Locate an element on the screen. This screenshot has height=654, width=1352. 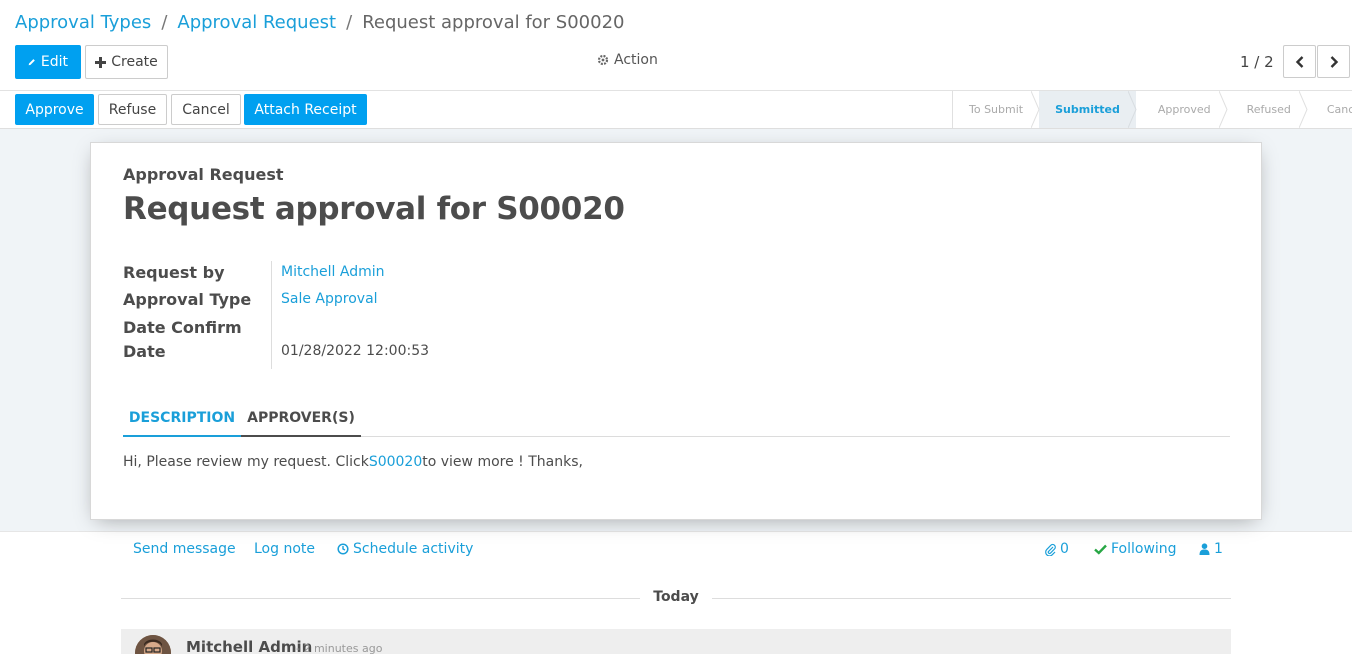
following-label: Following is located at coordinates (1144, 549).